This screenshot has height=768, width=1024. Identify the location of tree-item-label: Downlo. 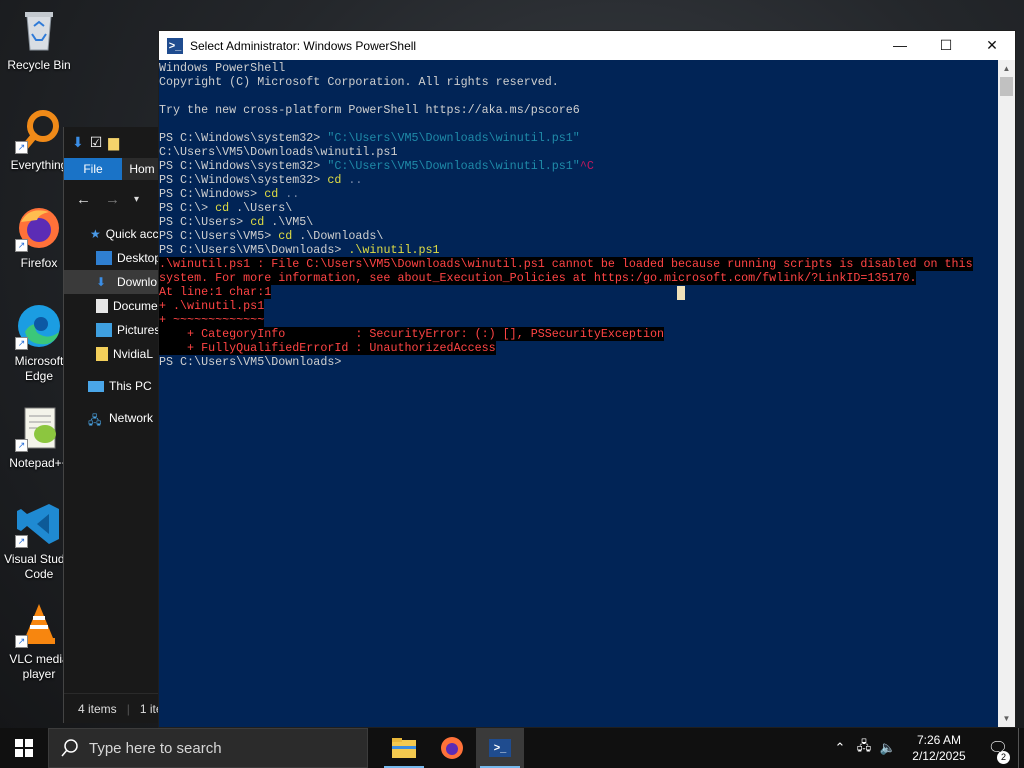
(137, 282).